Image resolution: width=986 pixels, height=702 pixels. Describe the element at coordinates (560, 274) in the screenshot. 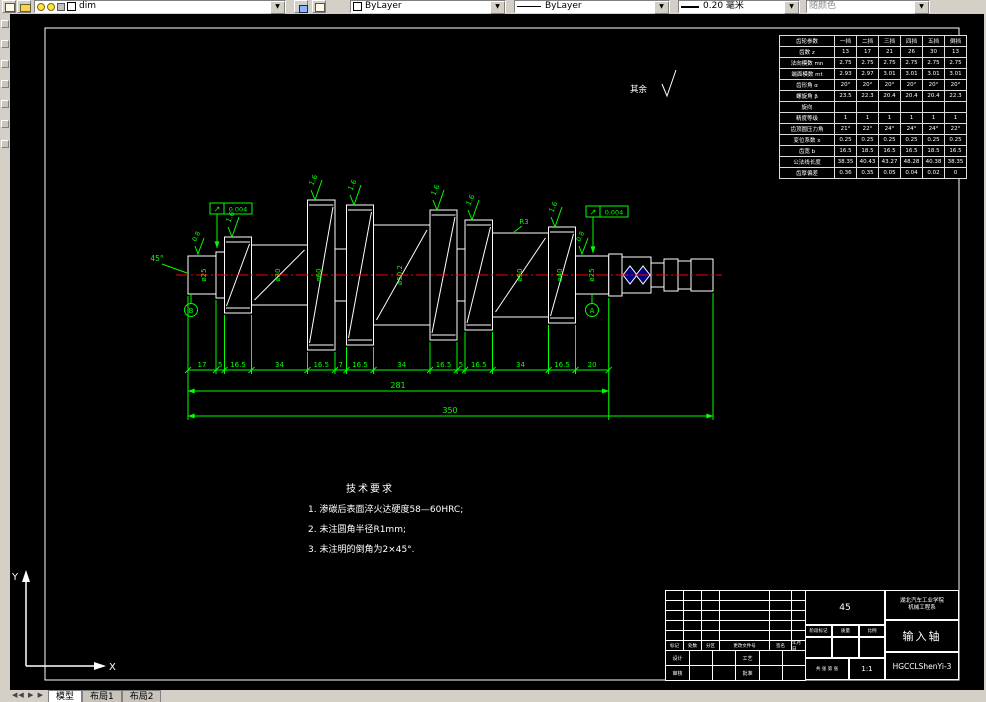

I see `diameter-label: ø40` at that location.